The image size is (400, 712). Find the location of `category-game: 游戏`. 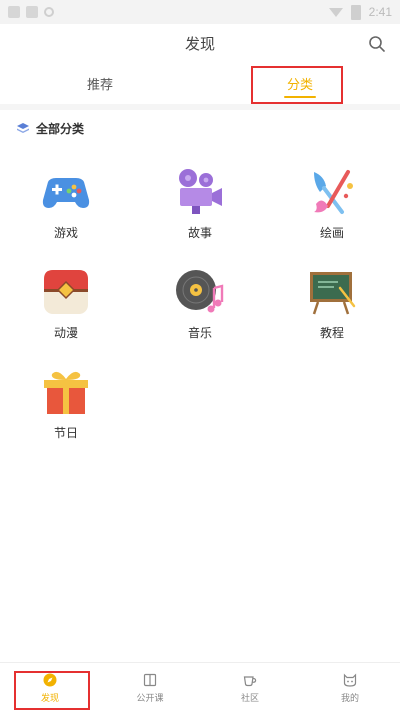

category-game: 游戏 is located at coordinates (66, 203).